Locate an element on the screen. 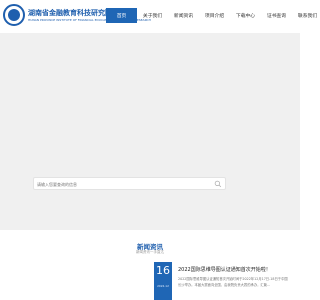 The image size is (320, 300). nav-projects: 项目介绍 is located at coordinates (214, 15).